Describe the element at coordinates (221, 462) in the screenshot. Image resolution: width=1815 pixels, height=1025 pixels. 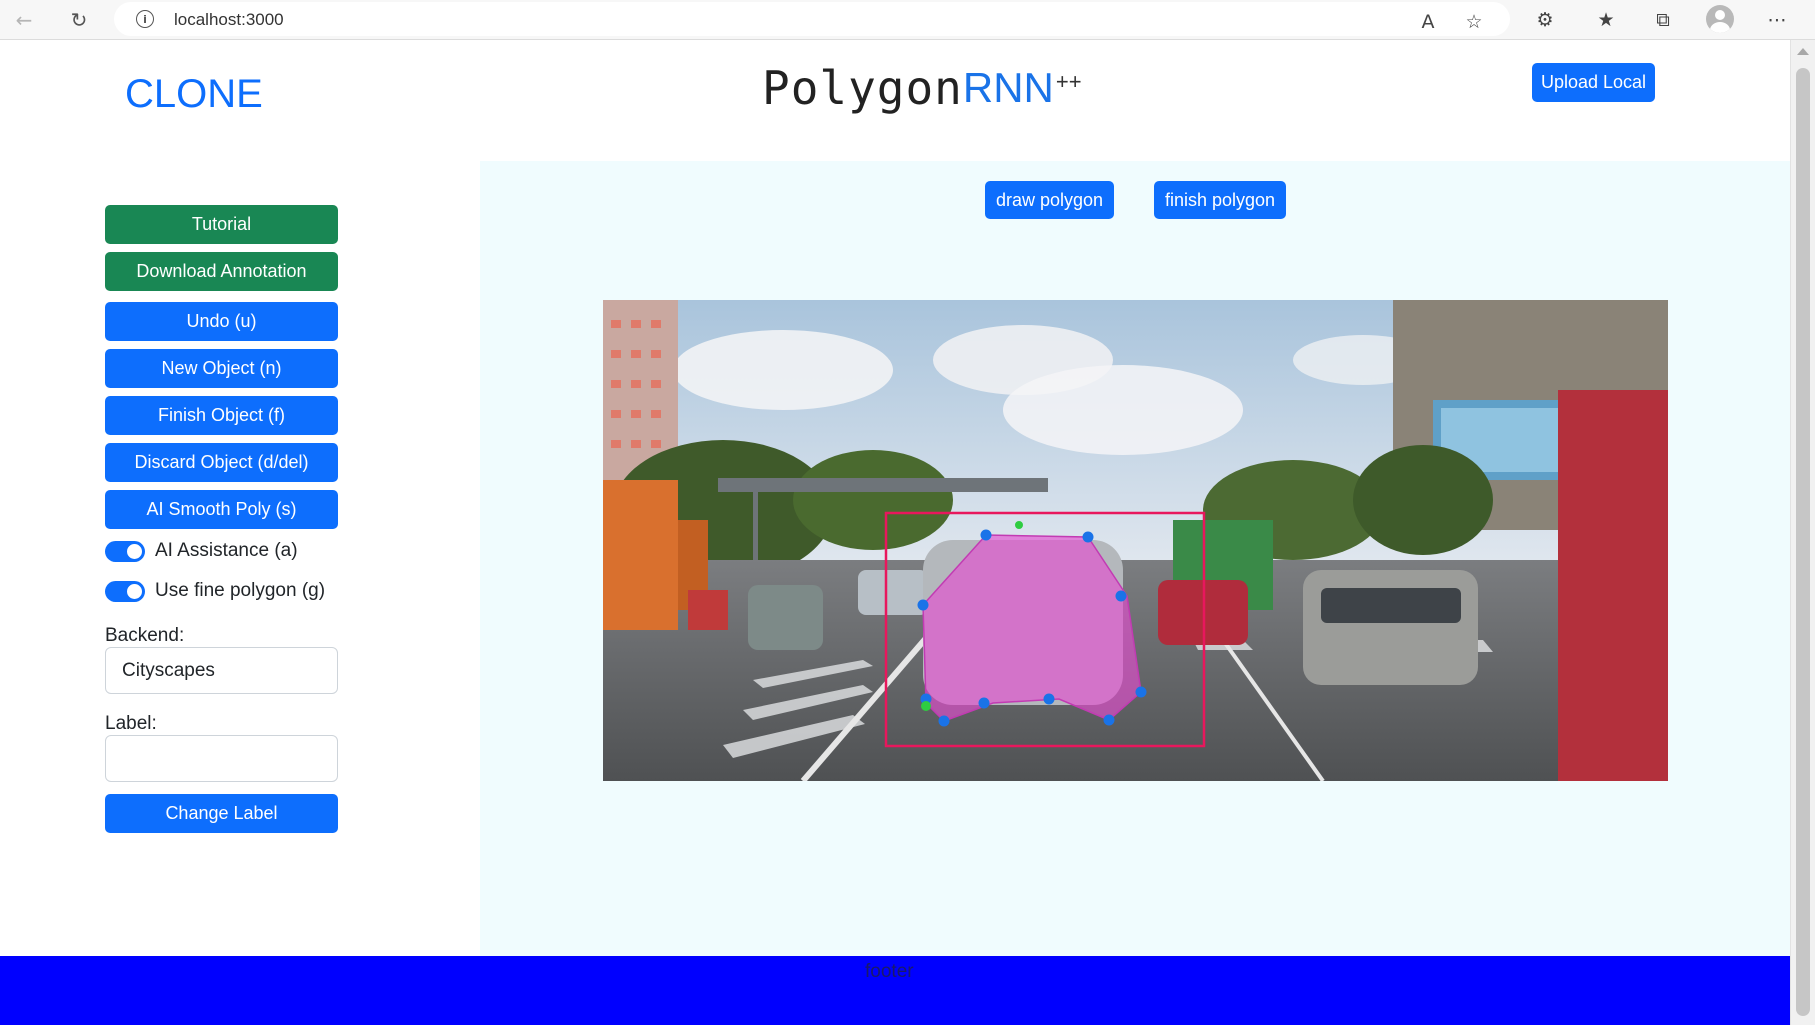
I see `discard-object-button: Discard Object (d/del)` at that location.